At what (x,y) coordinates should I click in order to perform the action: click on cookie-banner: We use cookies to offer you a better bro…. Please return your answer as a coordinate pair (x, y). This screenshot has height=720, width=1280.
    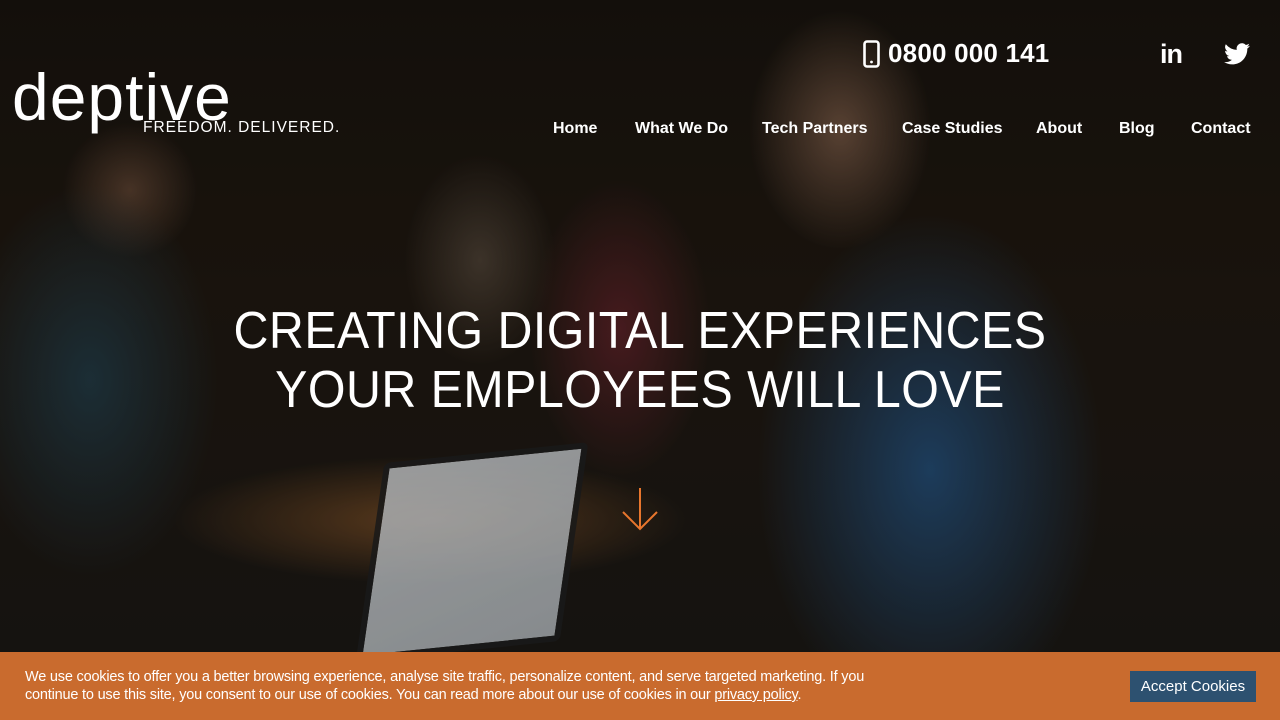
    Looking at the image, I should click on (640, 686).